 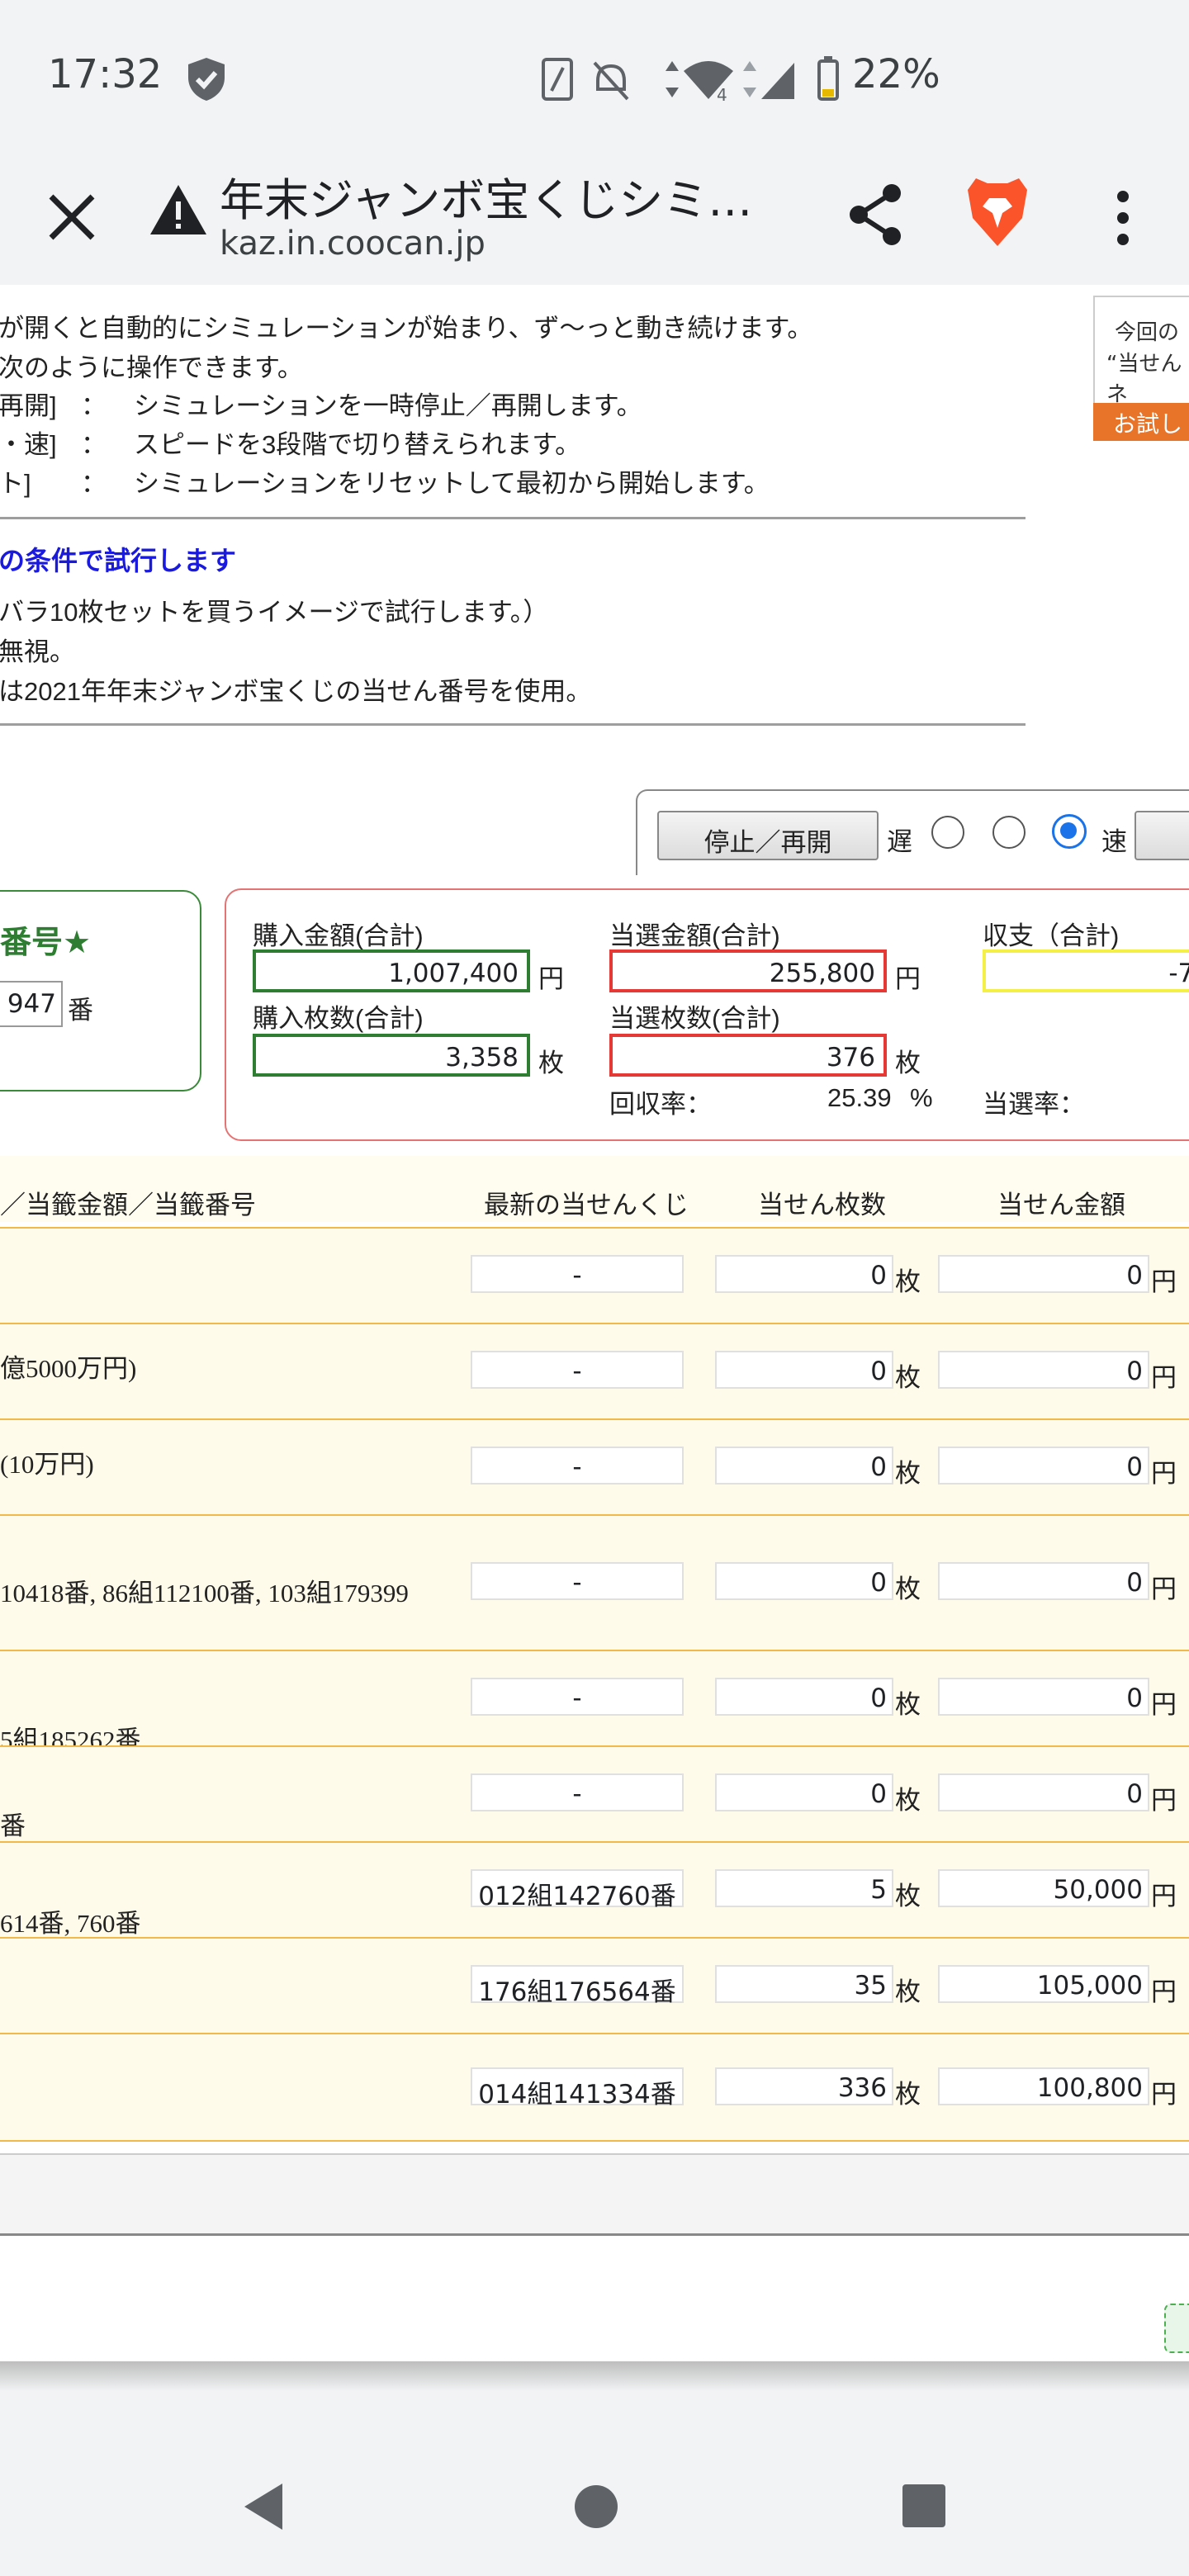 I want to click on footer-band, so click(x=594, y=2194).